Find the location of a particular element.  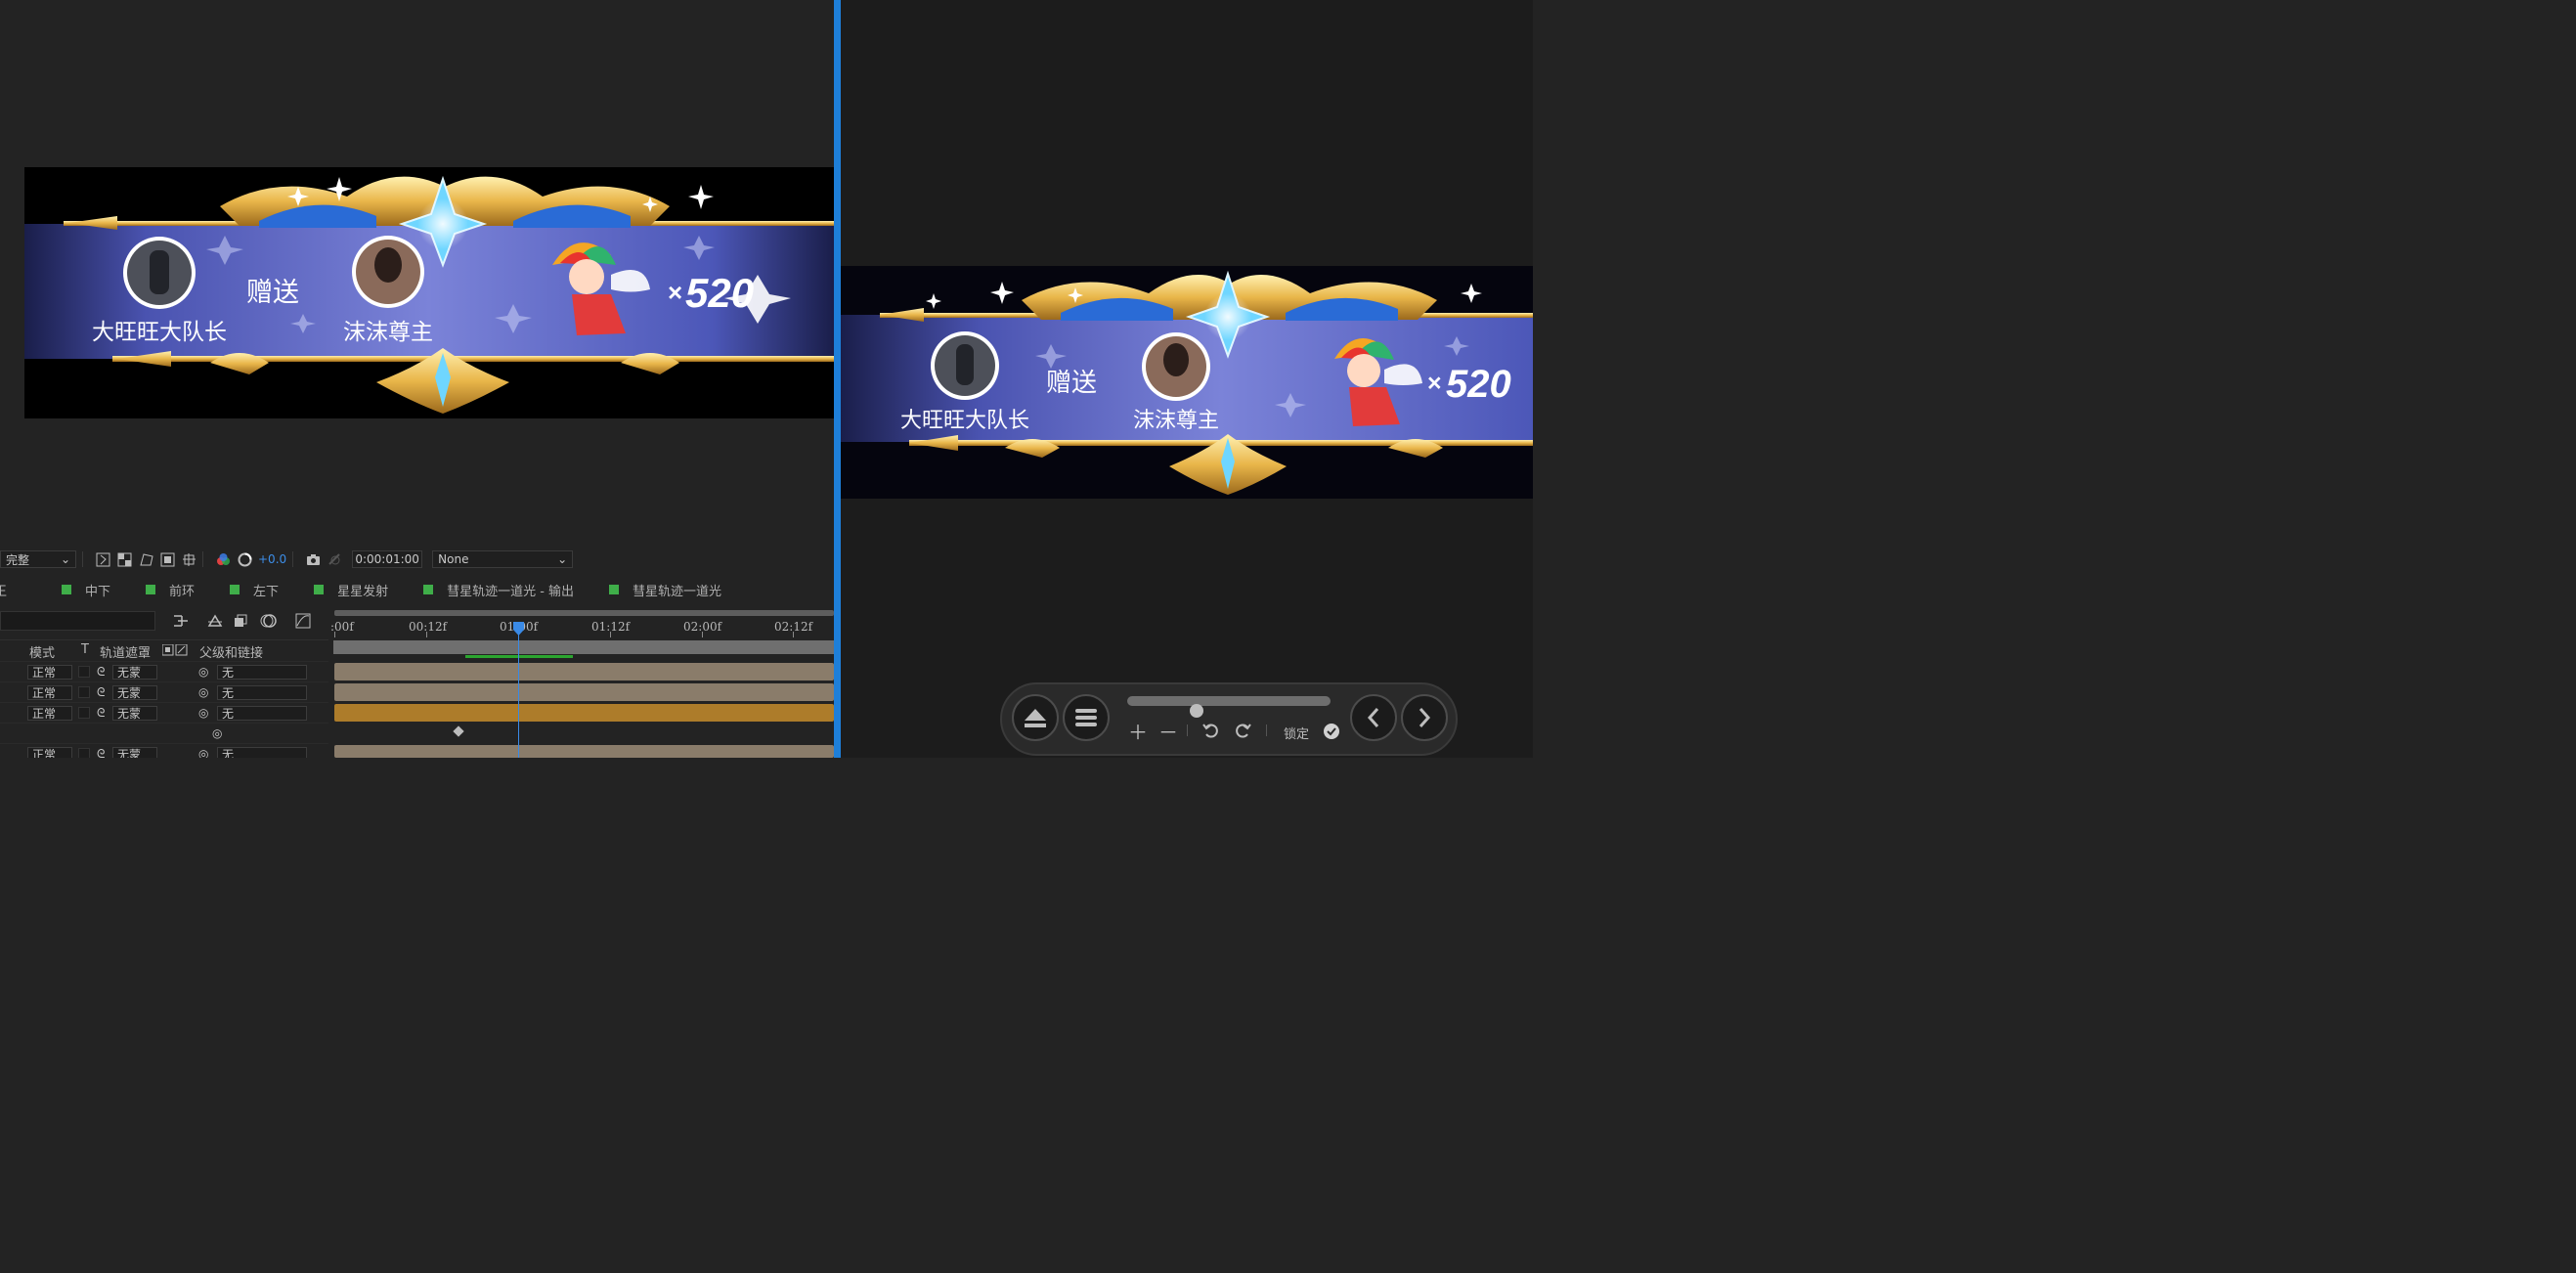

timecode-field: 0:00:01:00 is located at coordinates (387, 559).